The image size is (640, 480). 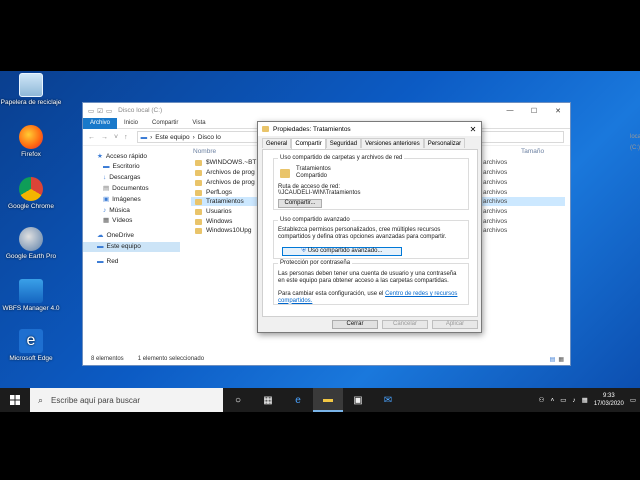 I want to click on tab-inicio: Inicio, so click(x=131, y=123).